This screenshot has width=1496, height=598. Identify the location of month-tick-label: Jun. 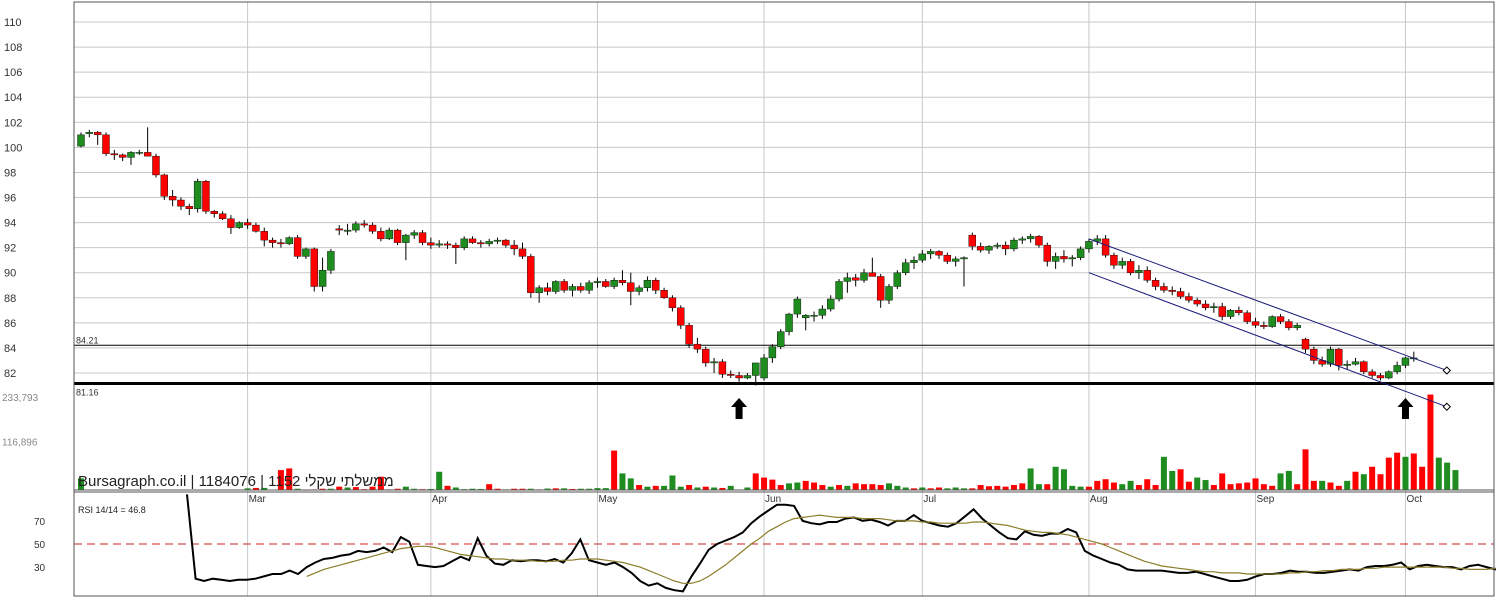
(773, 499).